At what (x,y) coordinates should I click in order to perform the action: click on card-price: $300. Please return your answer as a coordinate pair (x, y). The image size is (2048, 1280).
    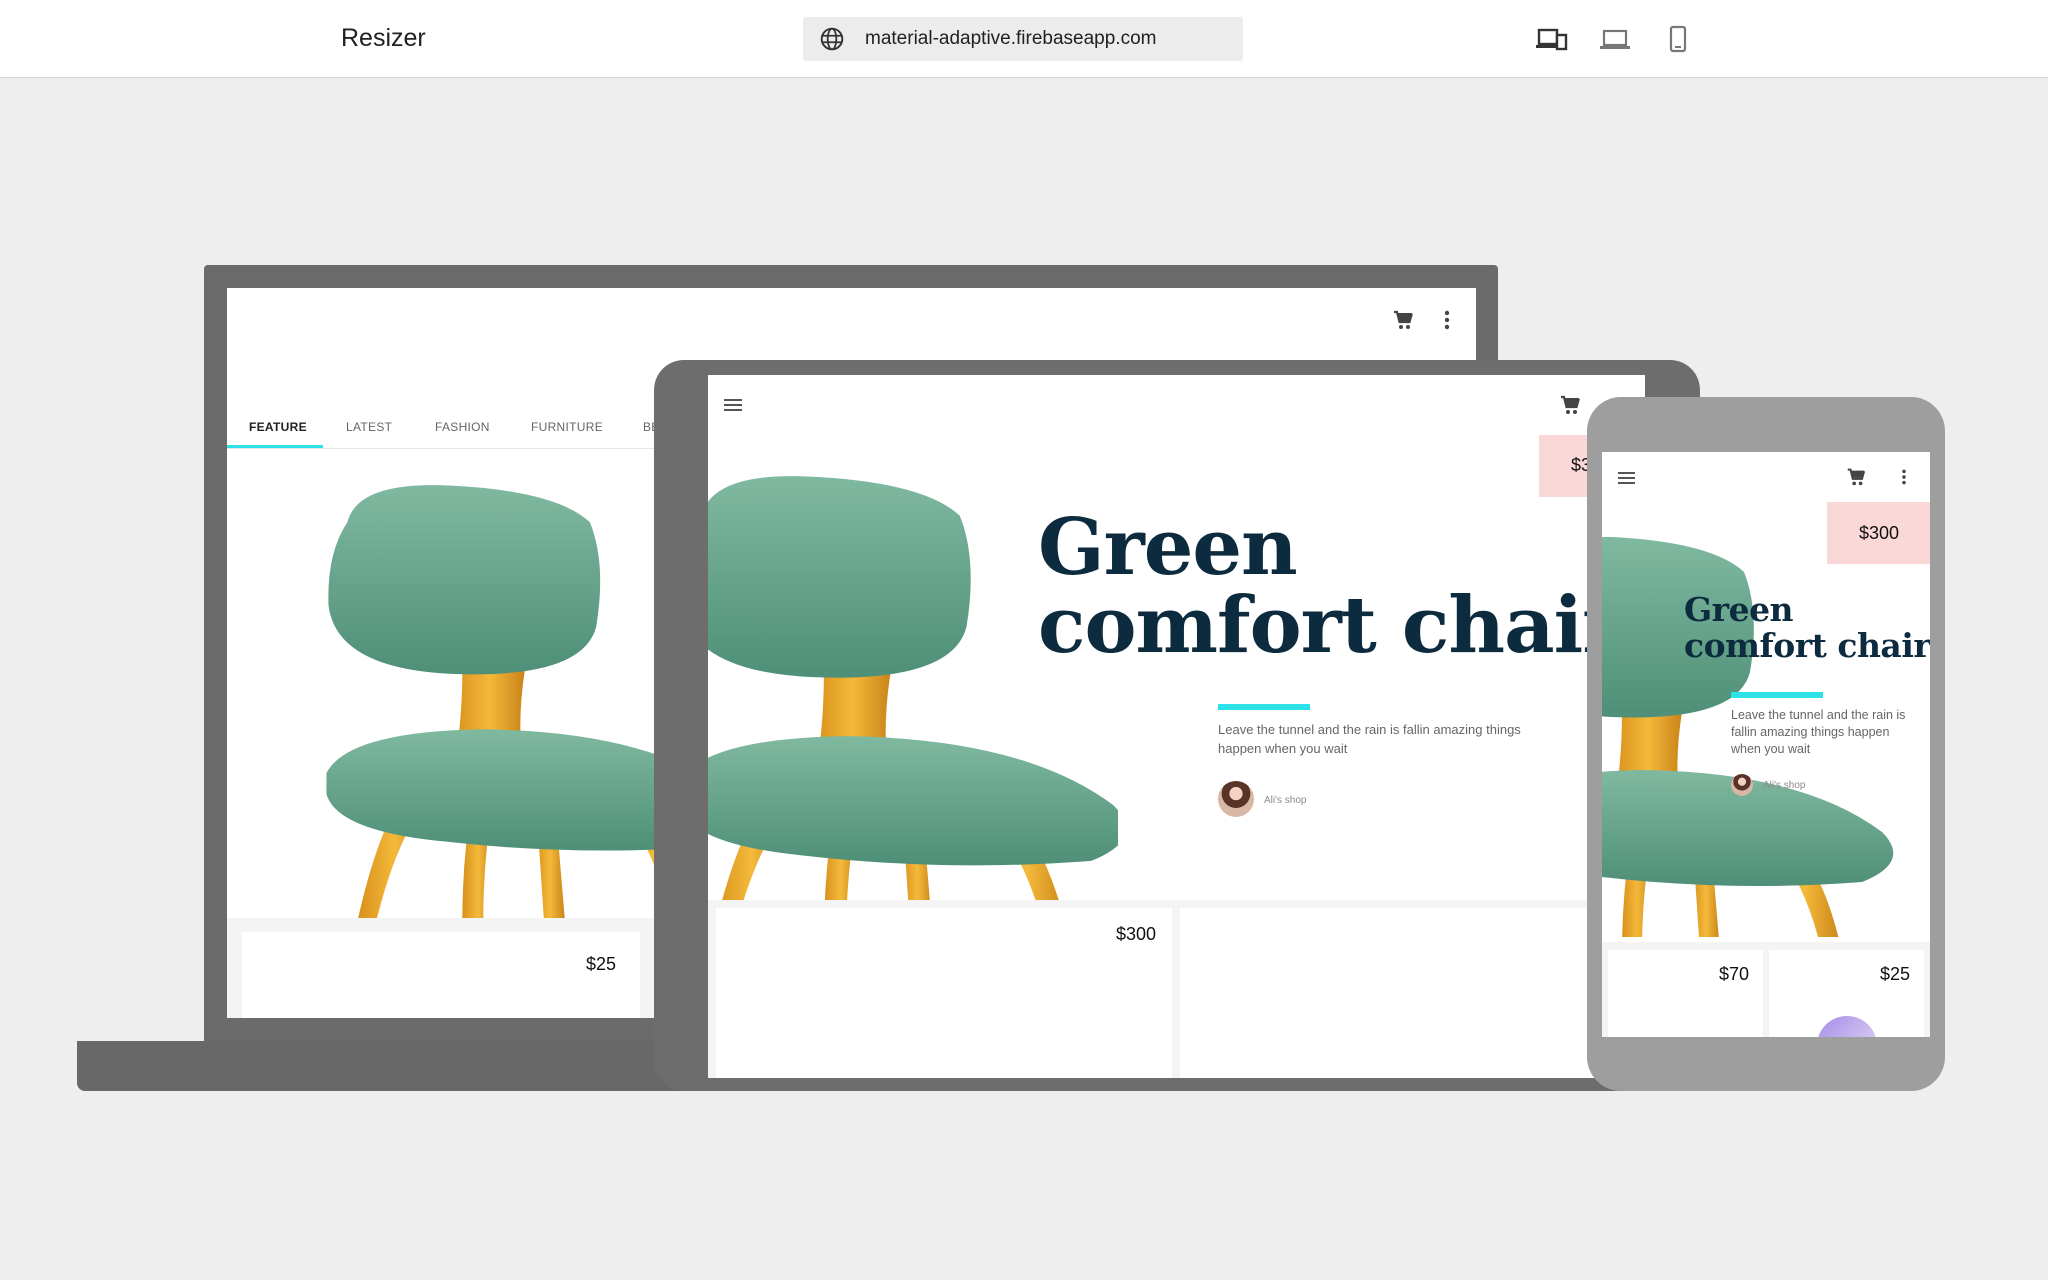
    Looking at the image, I should click on (1135, 934).